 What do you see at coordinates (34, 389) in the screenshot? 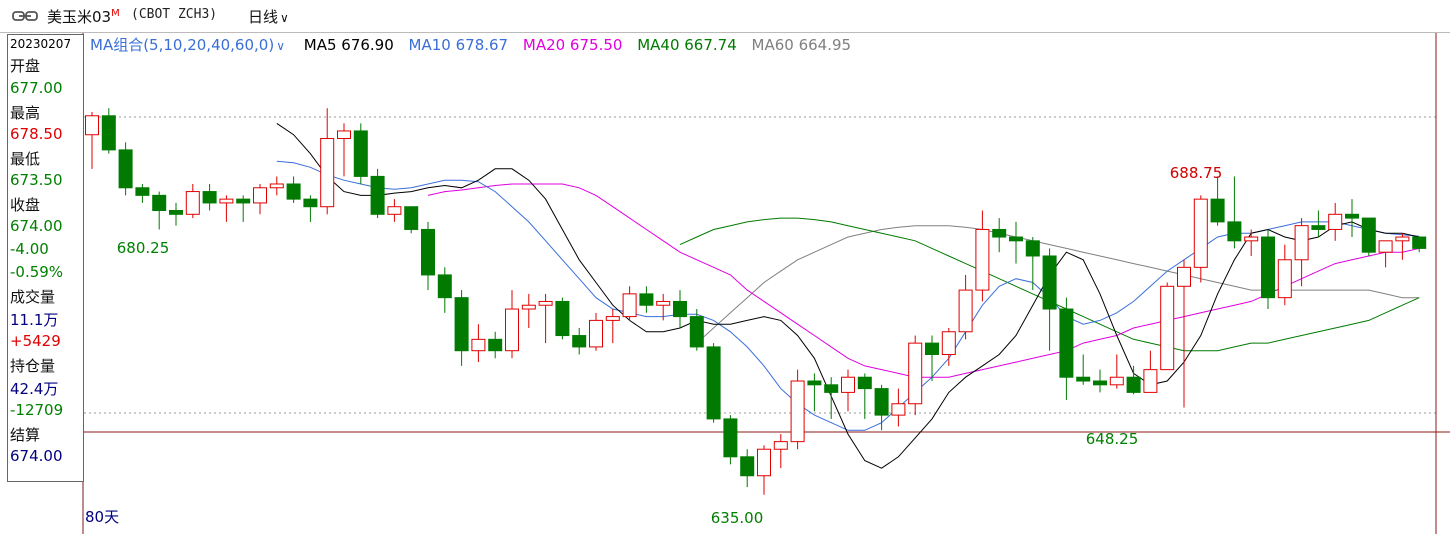
I see `oi-value: 42.4万` at bounding box center [34, 389].